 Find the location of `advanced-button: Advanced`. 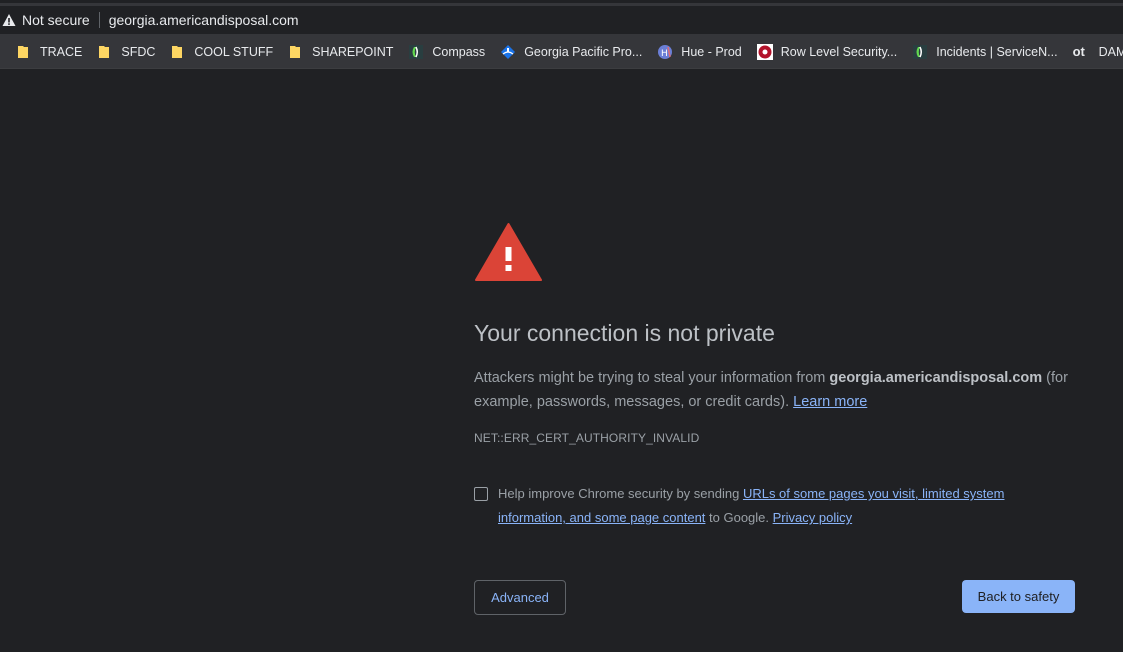

advanced-button: Advanced is located at coordinates (520, 597).